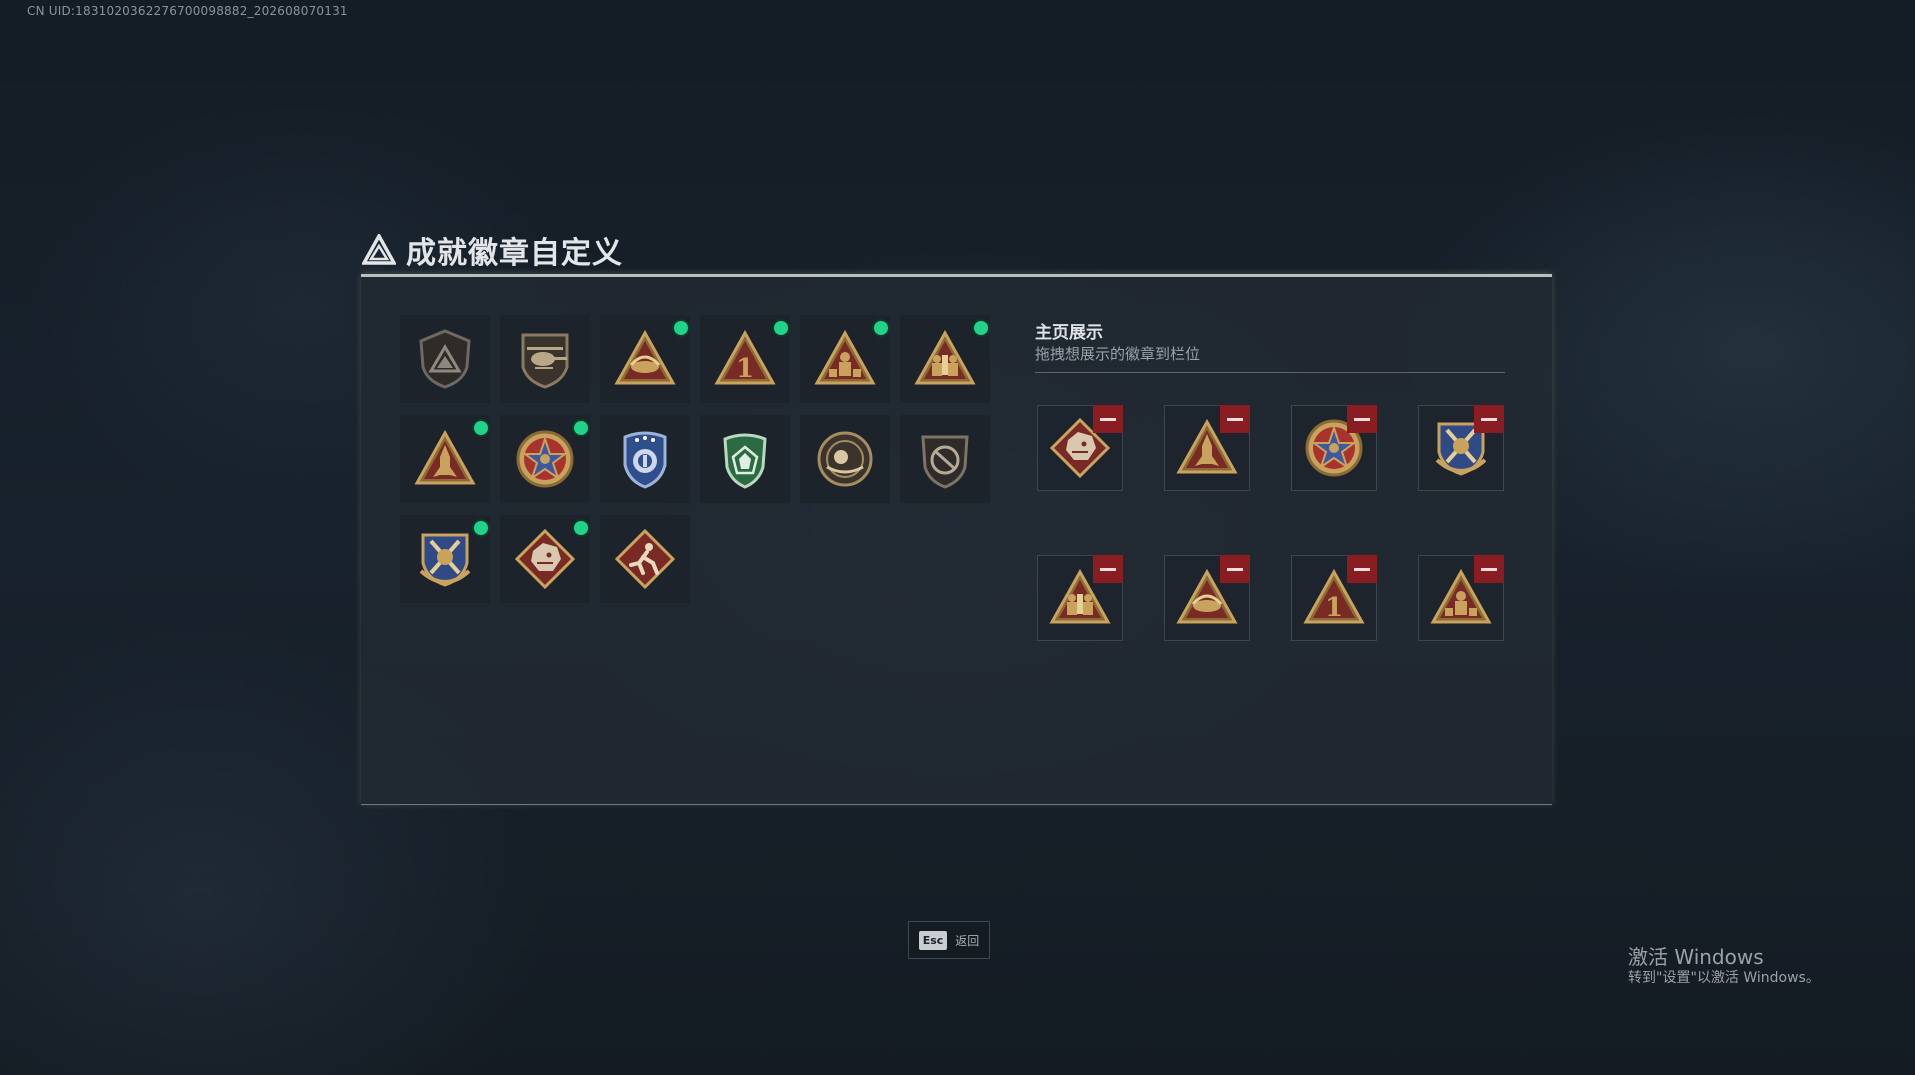 This screenshot has width=1915, height=1075. Describe the element at coordinates (1270, 372) in the screenshot. I see `divider` at that location.